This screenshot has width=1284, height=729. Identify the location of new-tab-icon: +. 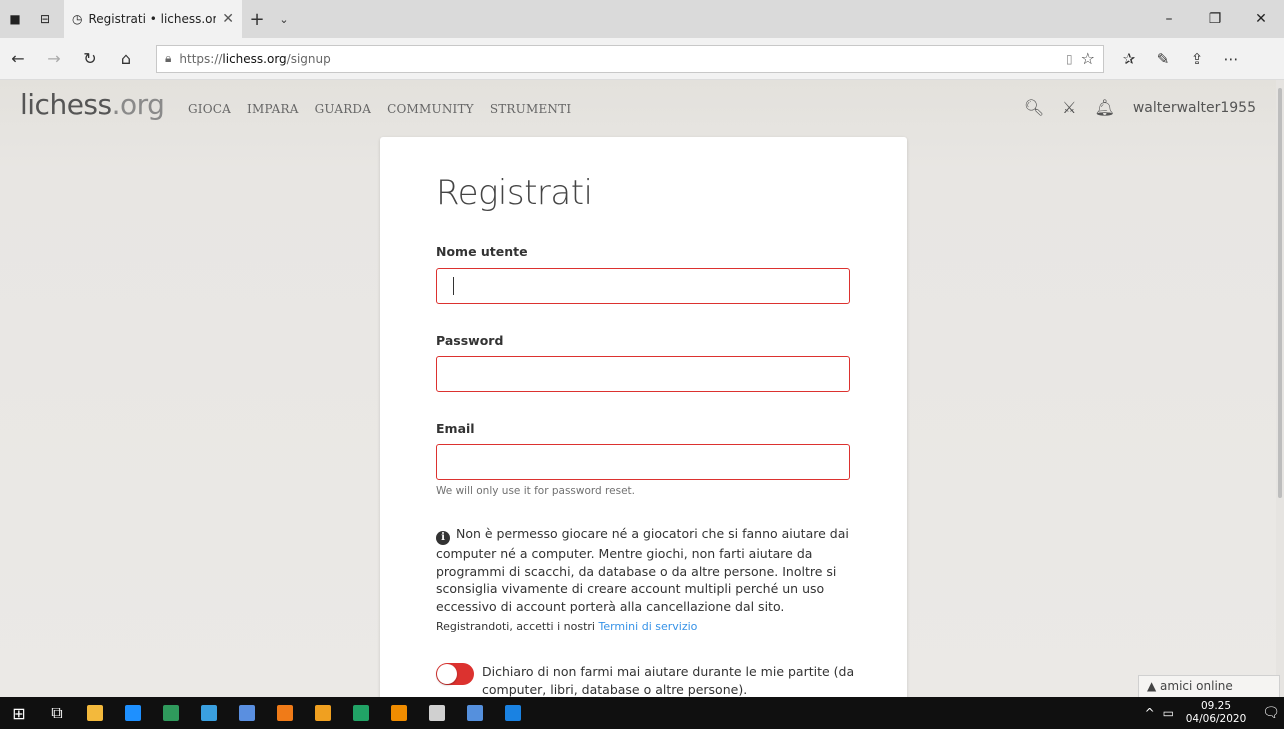
(257, 19).